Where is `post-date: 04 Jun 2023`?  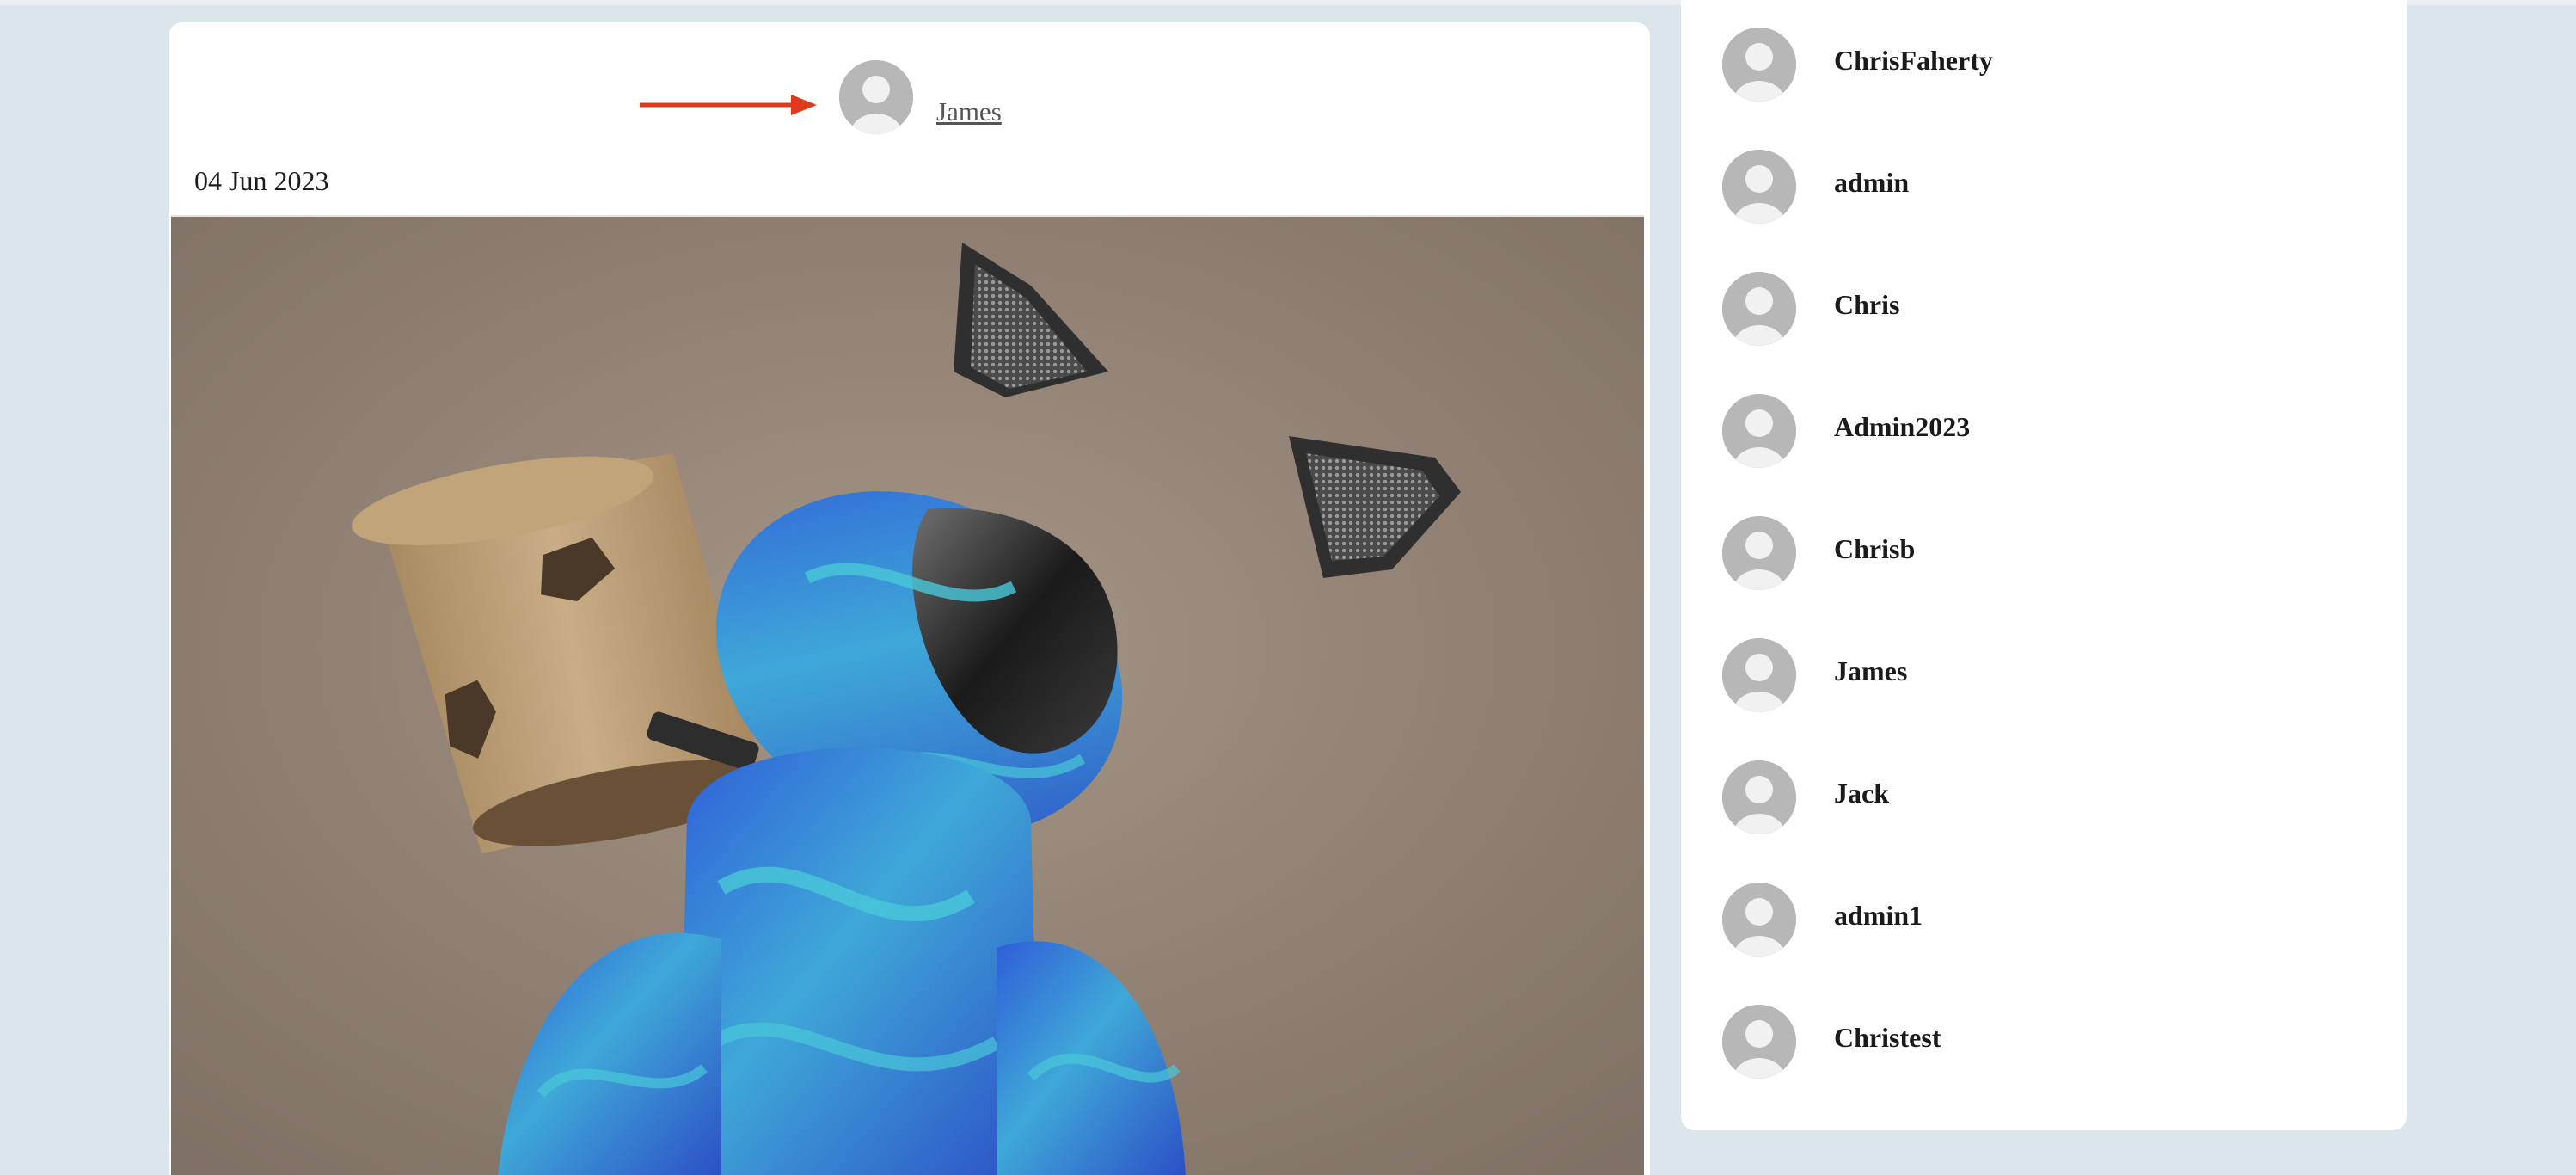 post-date: 04 Jun 2023 is located at coordinates (261, 181).